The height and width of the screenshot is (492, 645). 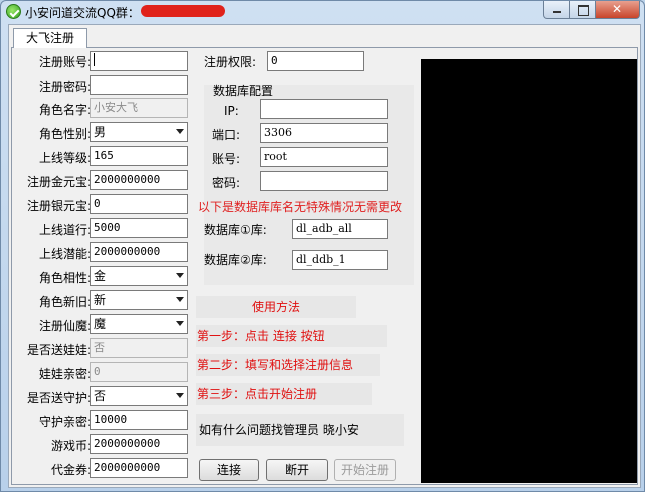 What do you see at coordinates (243, 91) in the screenshot?
I see `db-config-title: 数据库配置` at bounding box center [243, 91].